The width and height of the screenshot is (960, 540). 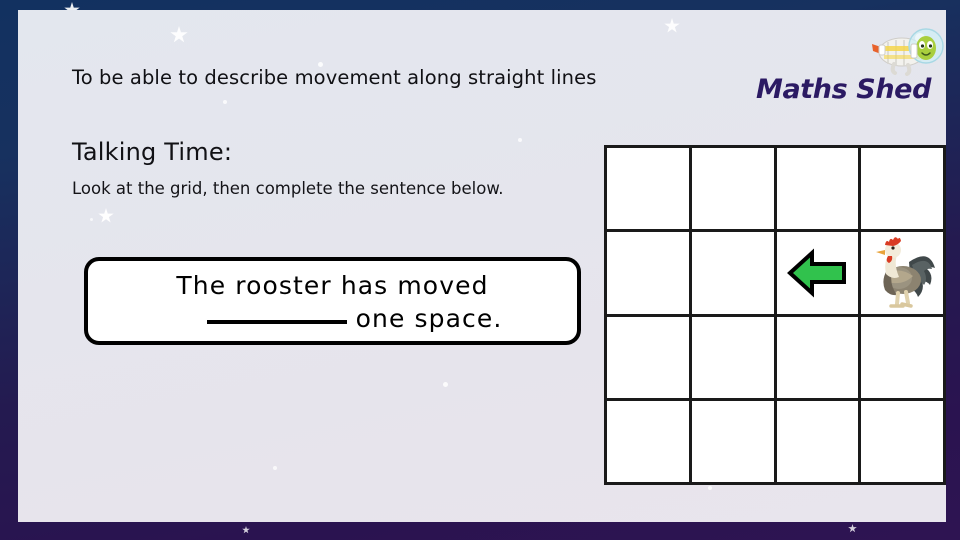 I want to click on astronaut-alien-icon, so click(x=908, y=52).